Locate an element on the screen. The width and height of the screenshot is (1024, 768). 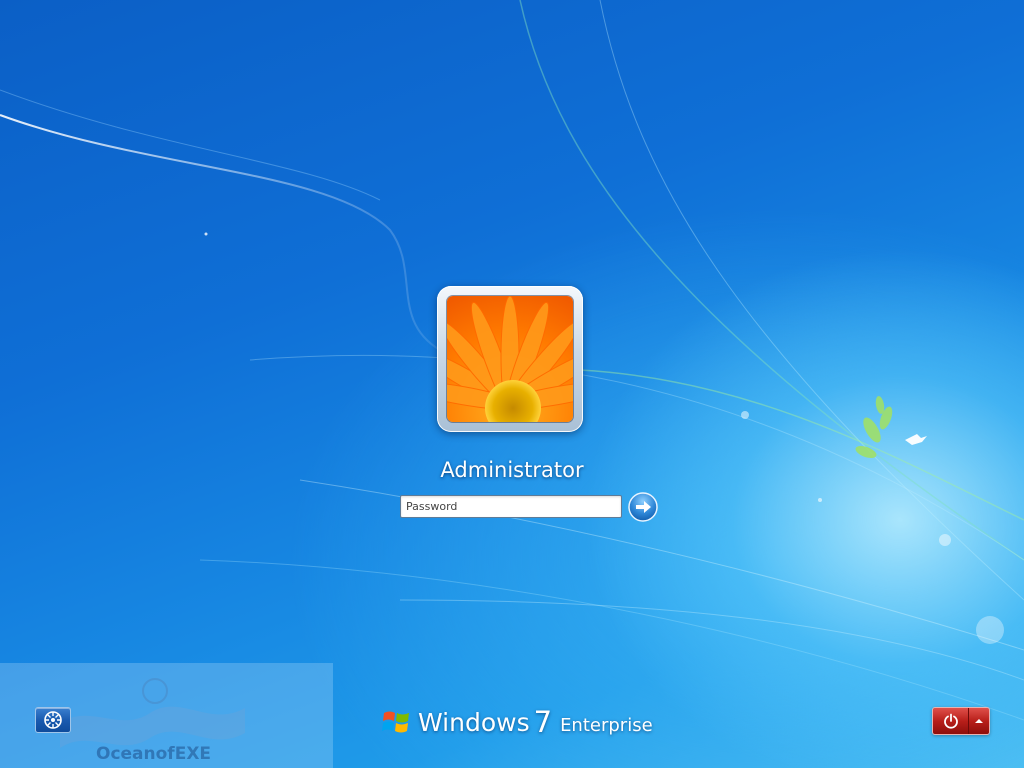
windows-logo-icon is located at coordinates (395, 722).